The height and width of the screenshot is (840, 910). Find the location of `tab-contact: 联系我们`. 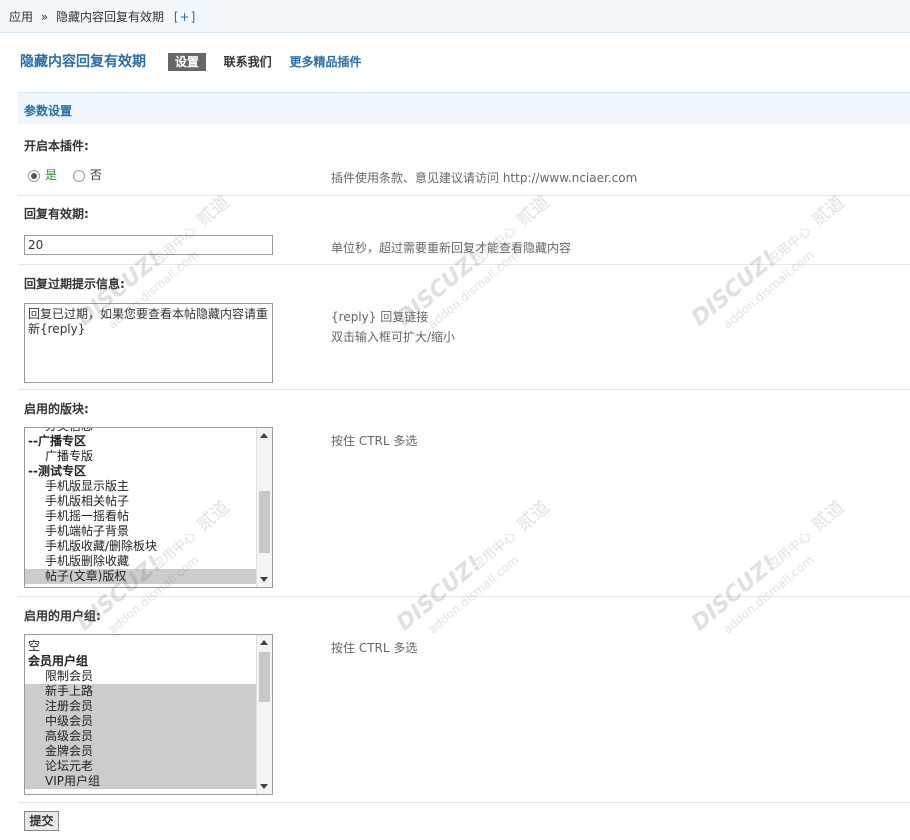

tab-contact: 联系我们 is located at coordinates (248, 62).